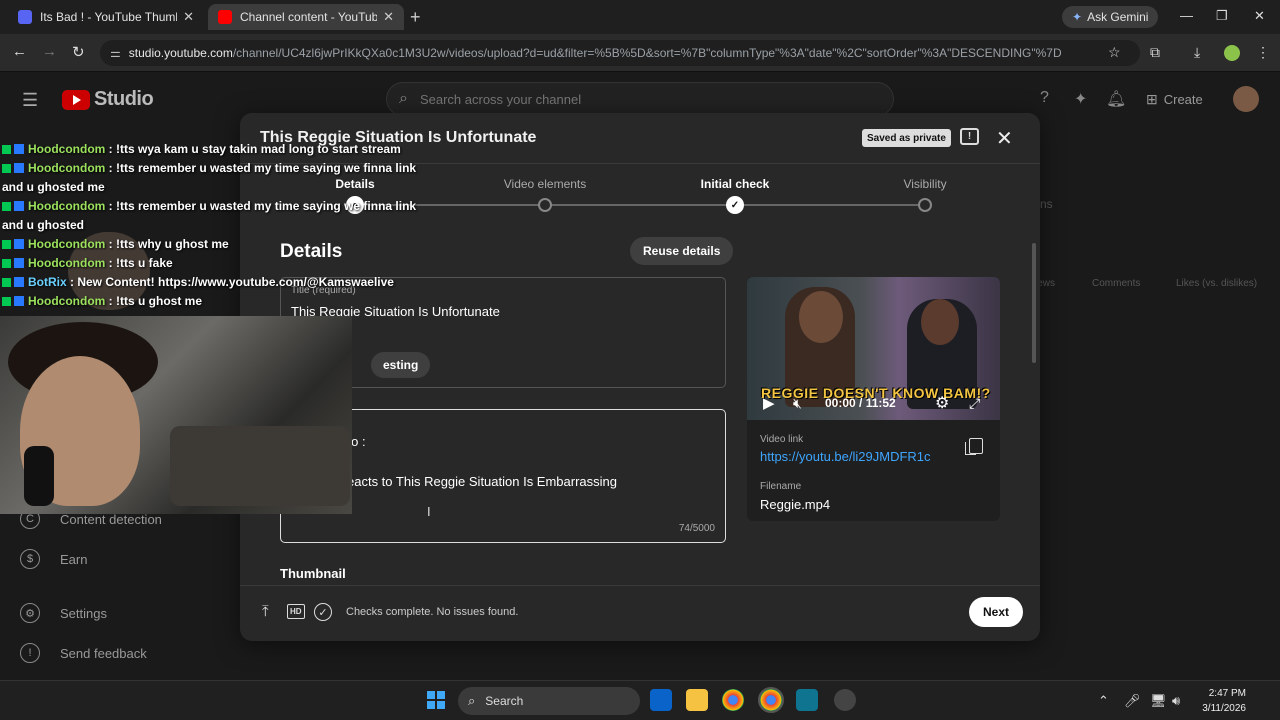 Image resolution: width=1280 pixels, height=720 pixels. Describe the element at coordinates (1155, 52) in the screenshot. I see `extensions-icon: ⧉` at that location.